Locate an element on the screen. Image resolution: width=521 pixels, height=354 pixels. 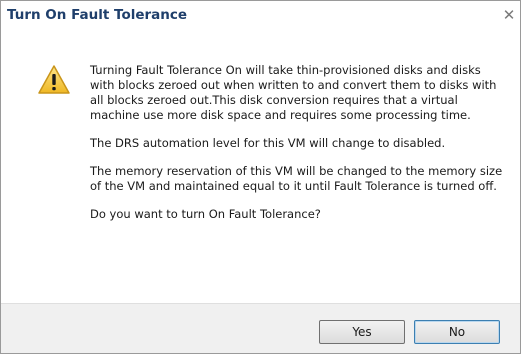
close-icon: ✕ is located at coordinates (509, 15).